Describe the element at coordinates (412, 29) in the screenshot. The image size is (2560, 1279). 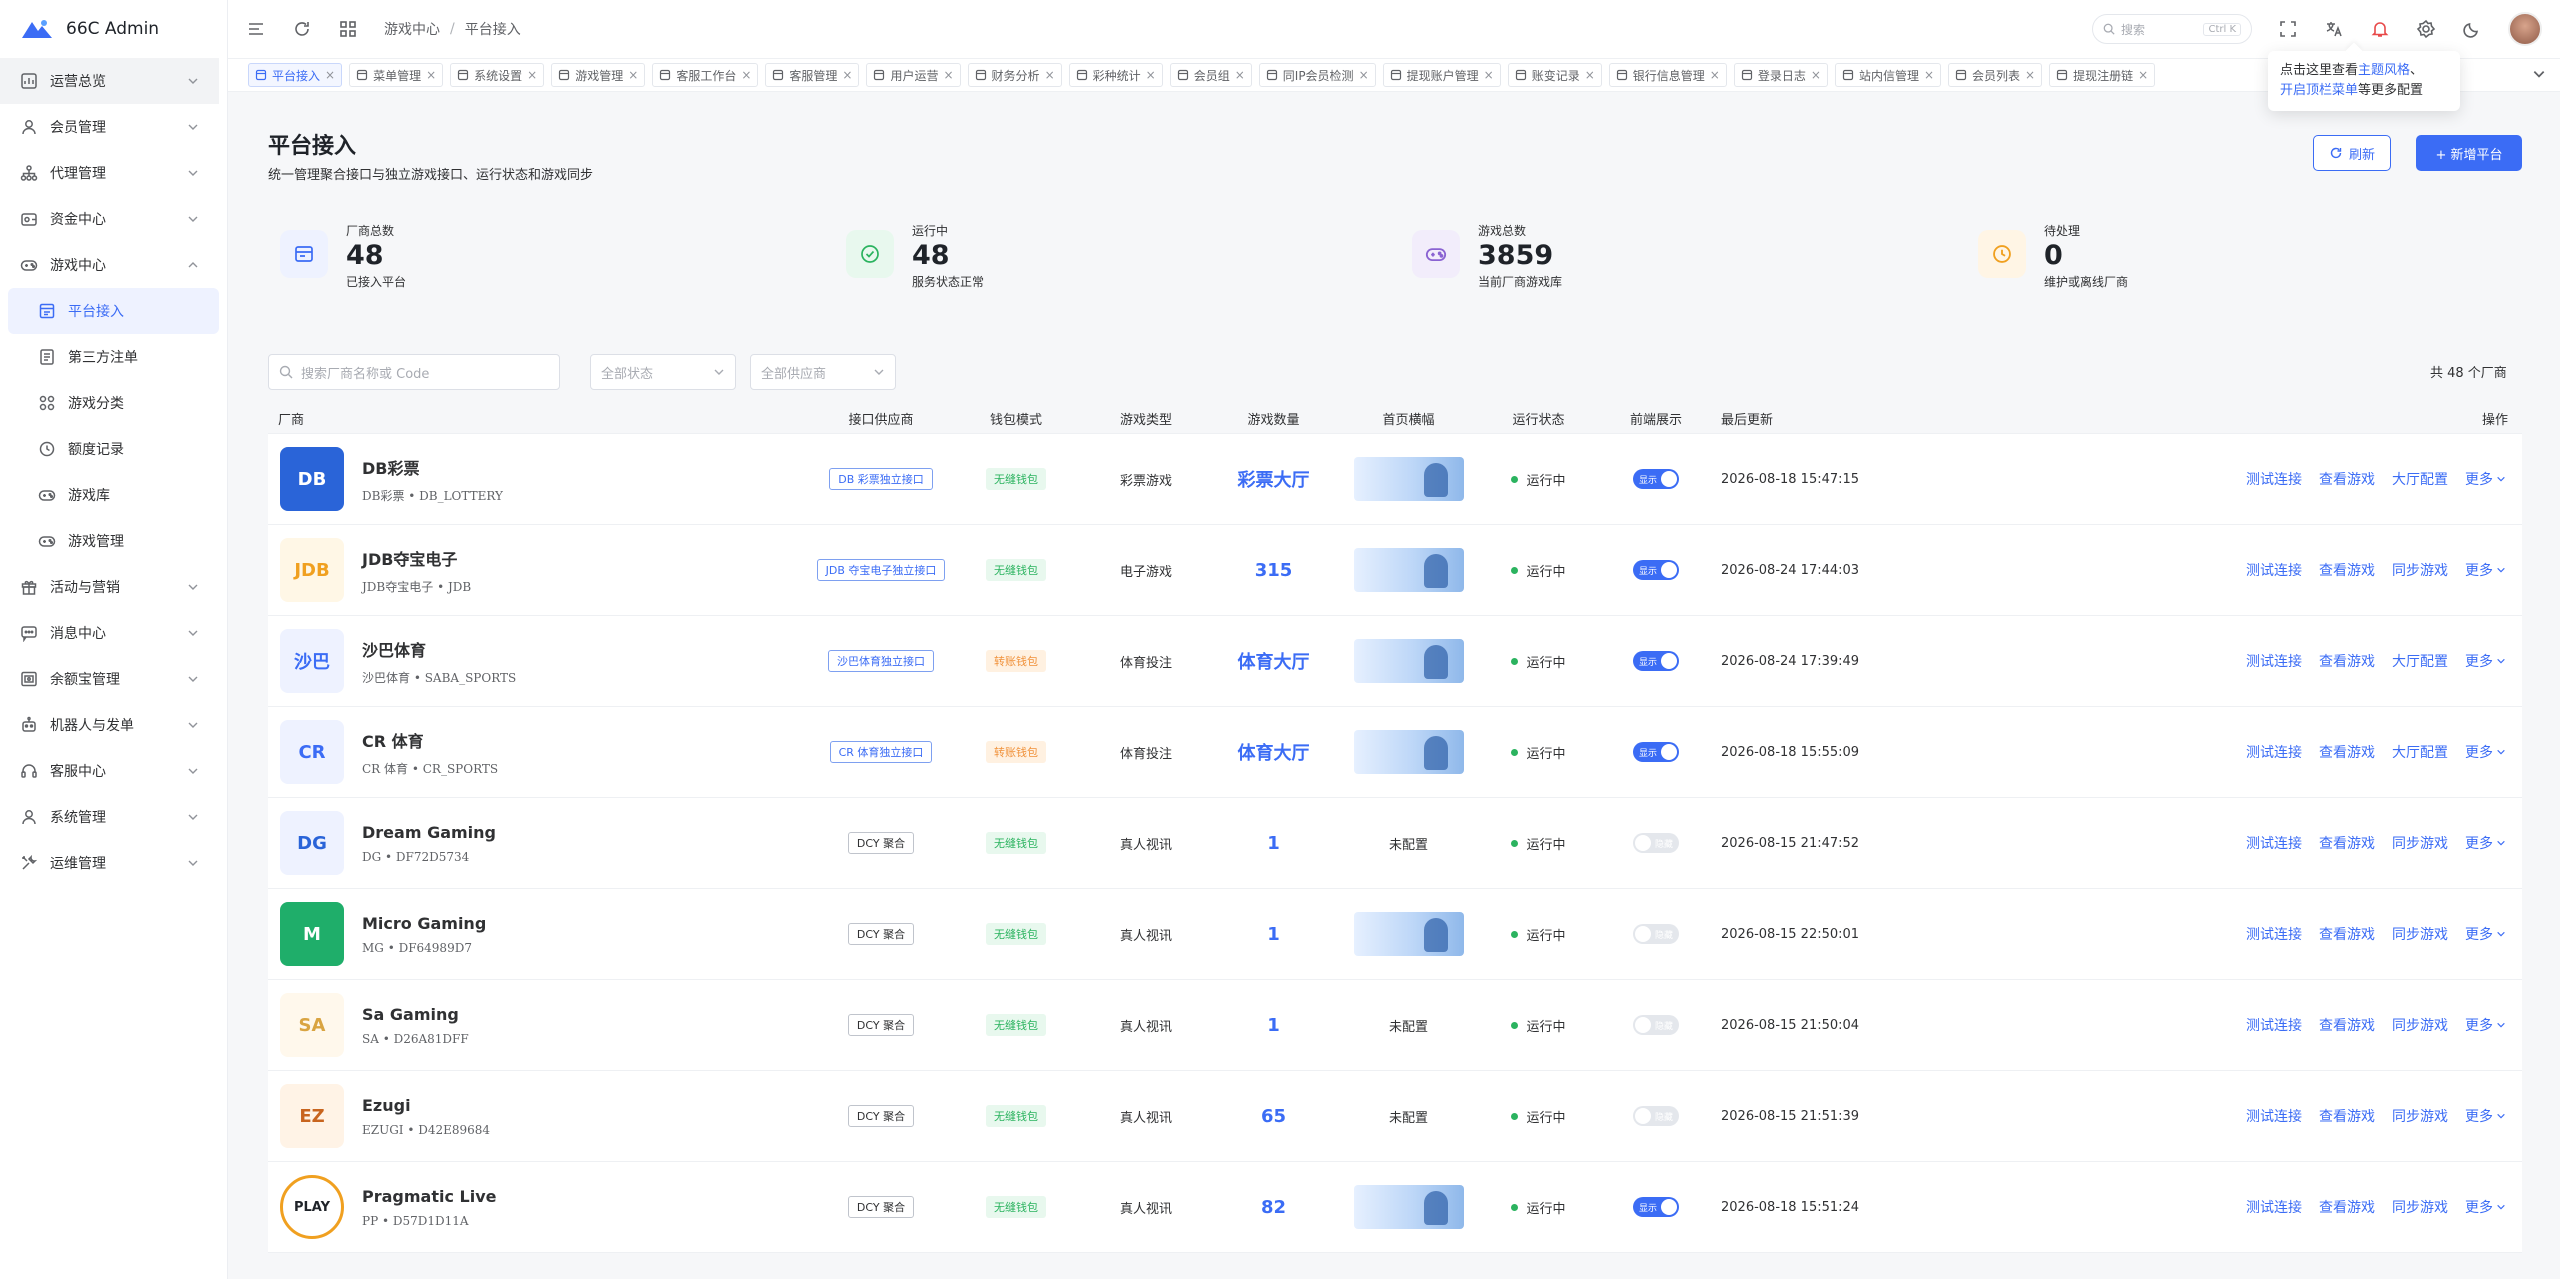
I see `breadcrumb-item: 游戏中心` at that location.